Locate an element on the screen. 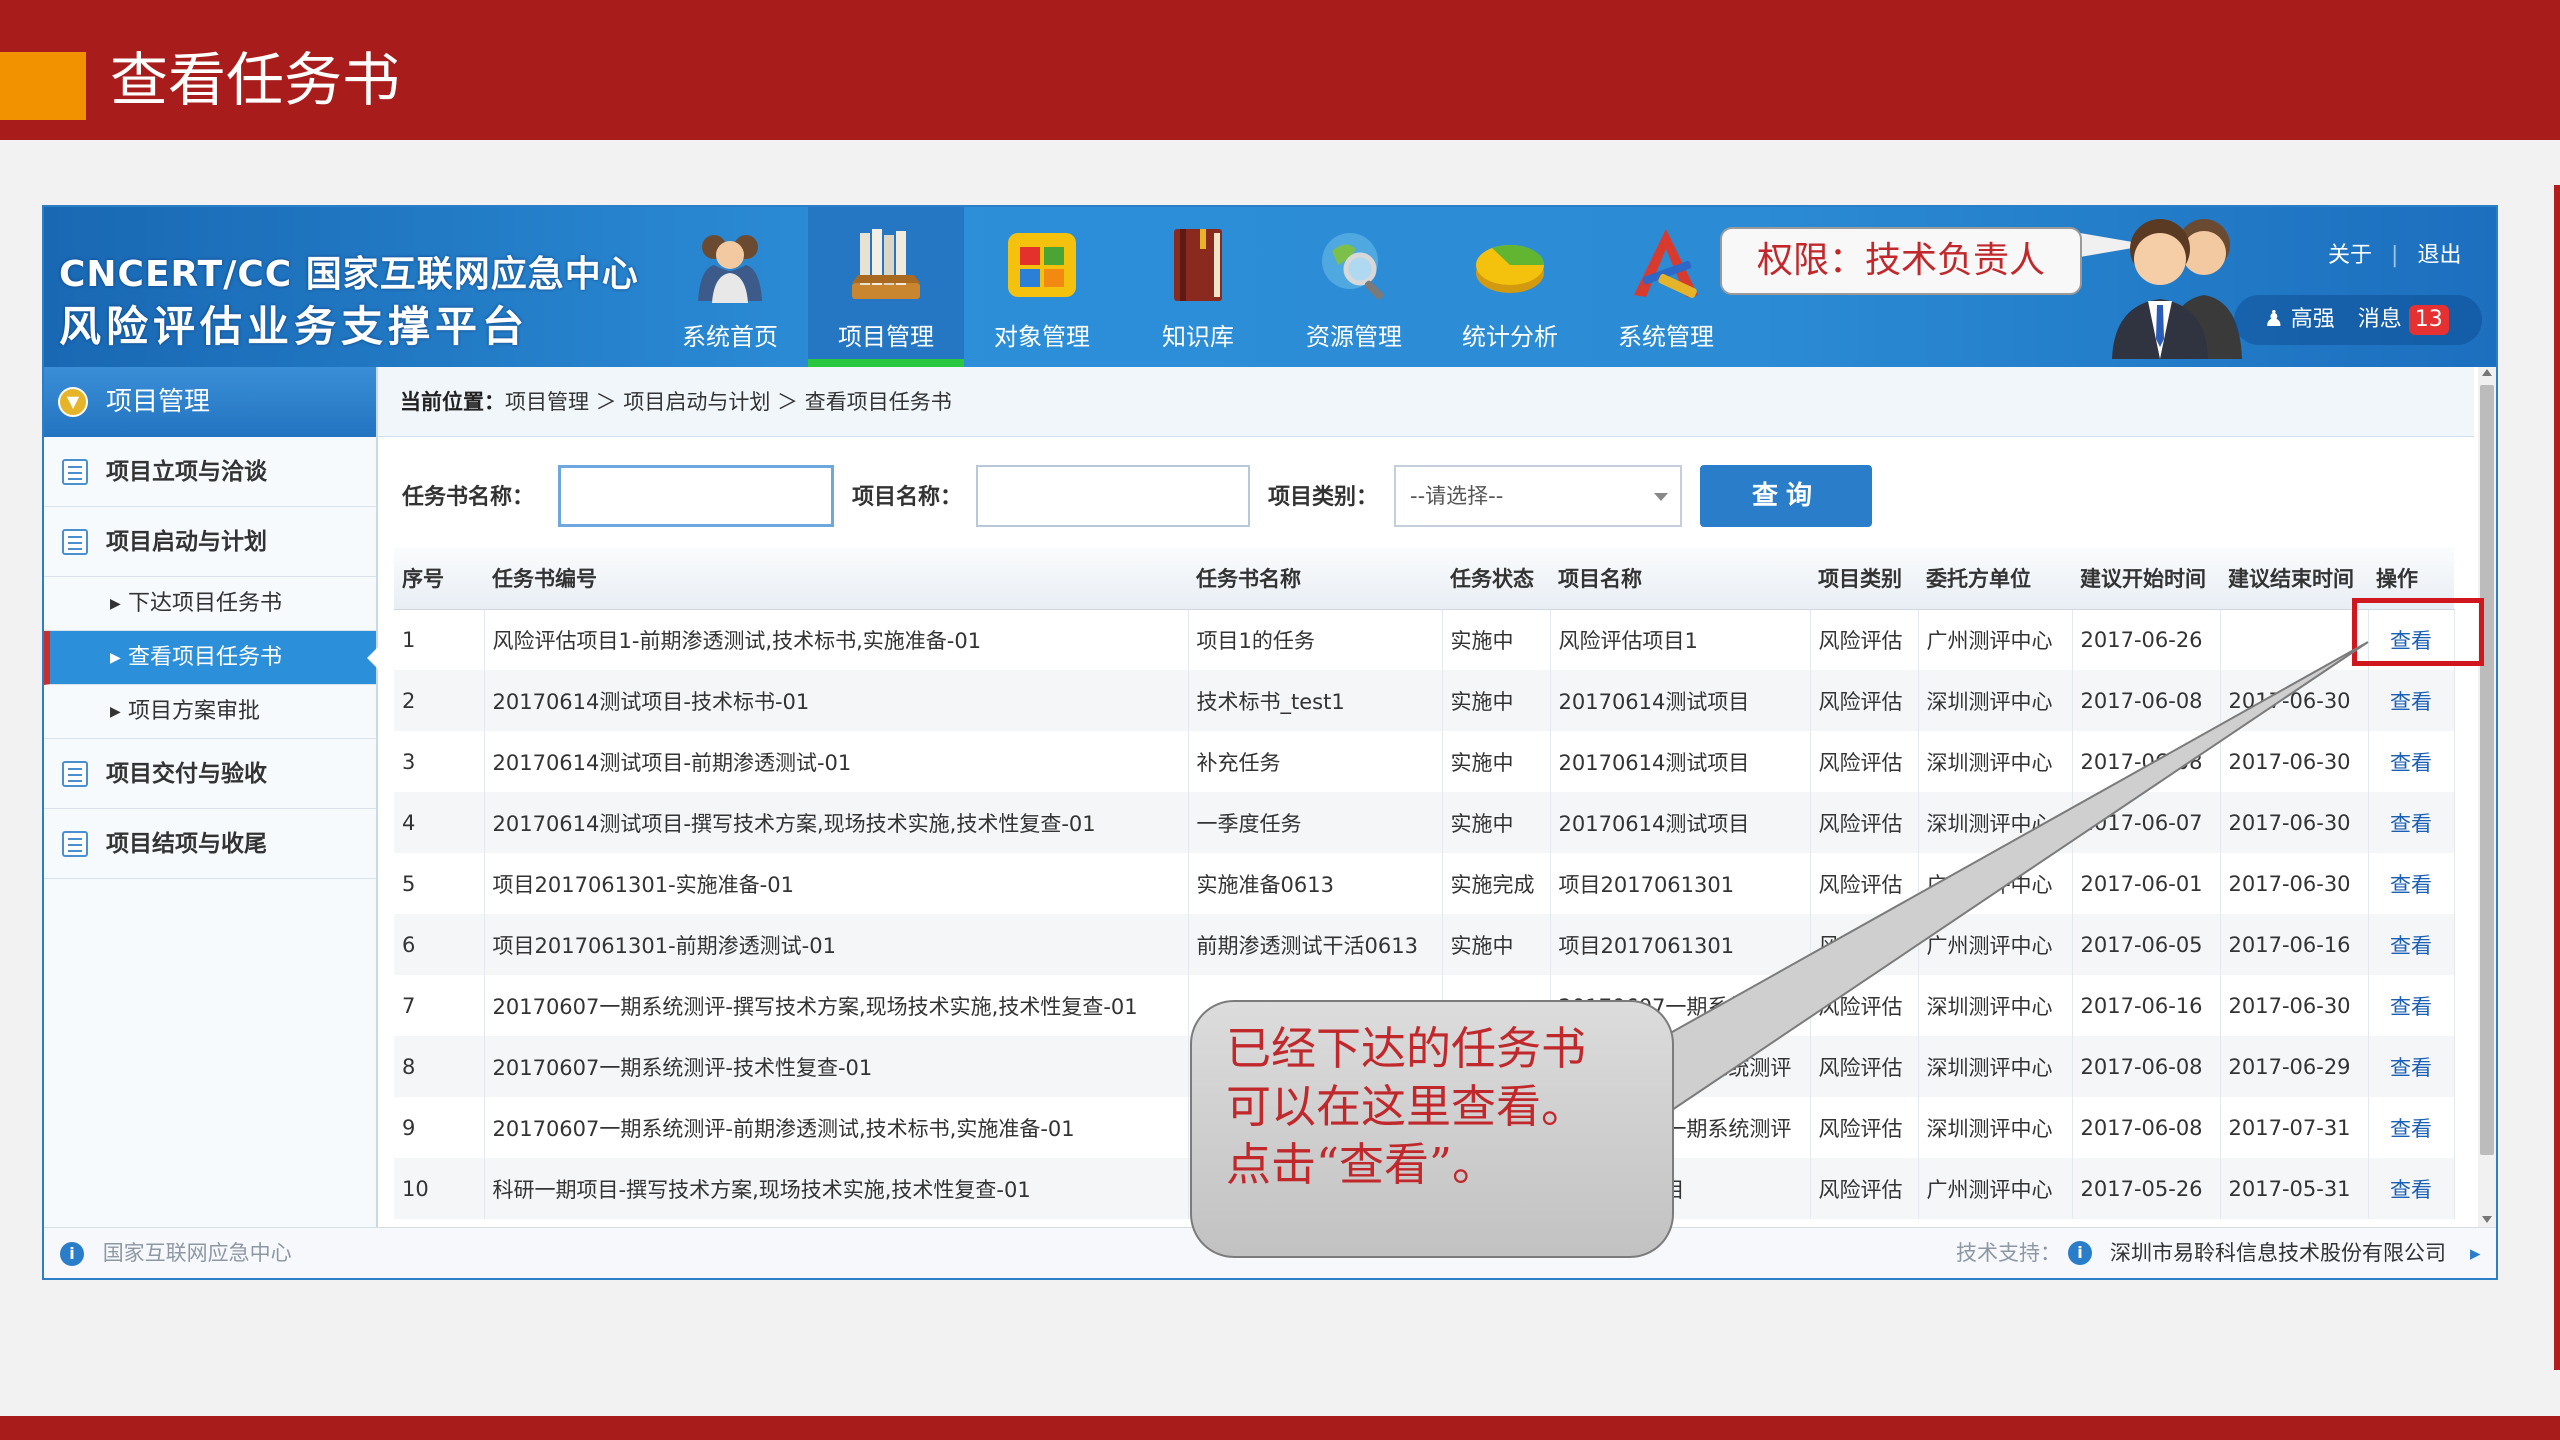 This screenshot has width=2560, height=1440. table-cell: 2017-06-16 is located at coordinates (2294, 944).